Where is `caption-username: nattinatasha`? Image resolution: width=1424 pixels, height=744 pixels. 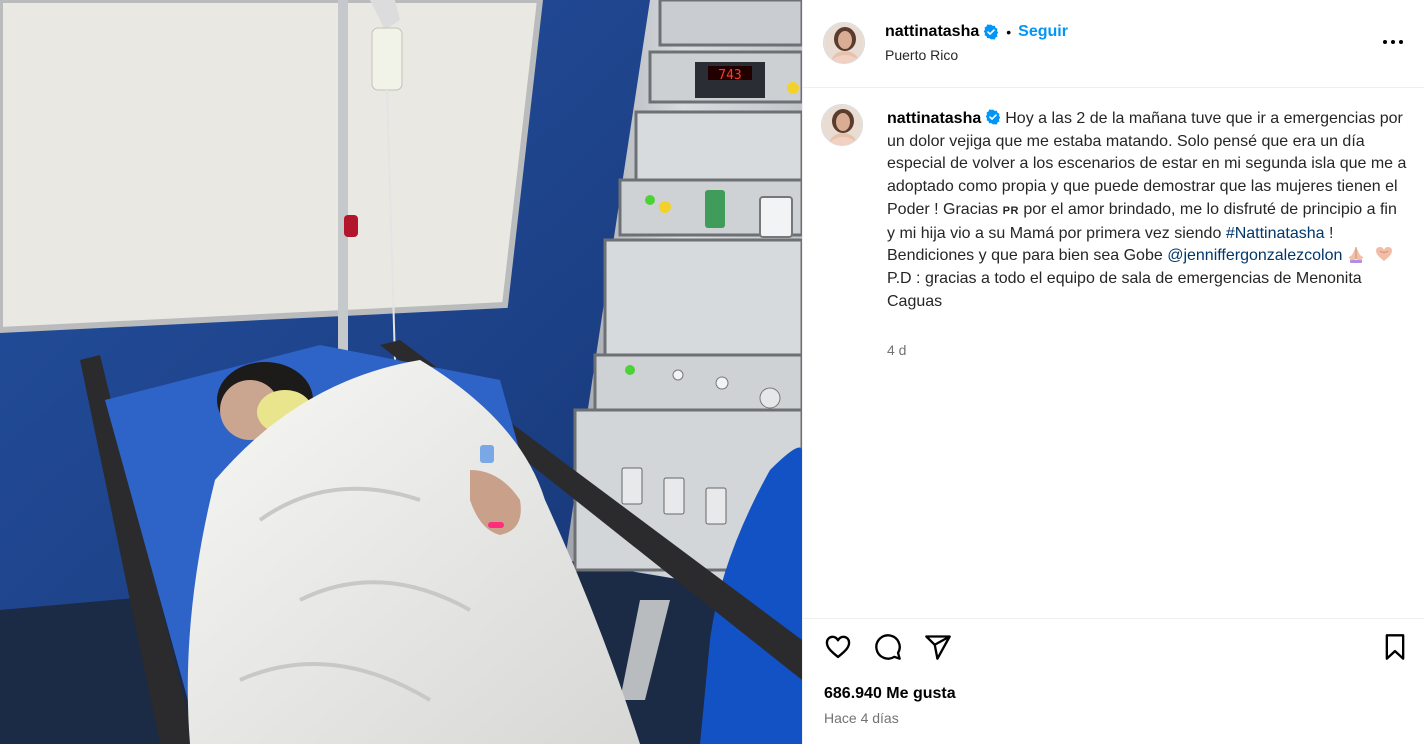
caption-username: nattinatasha is located at coordinates (934, 118).